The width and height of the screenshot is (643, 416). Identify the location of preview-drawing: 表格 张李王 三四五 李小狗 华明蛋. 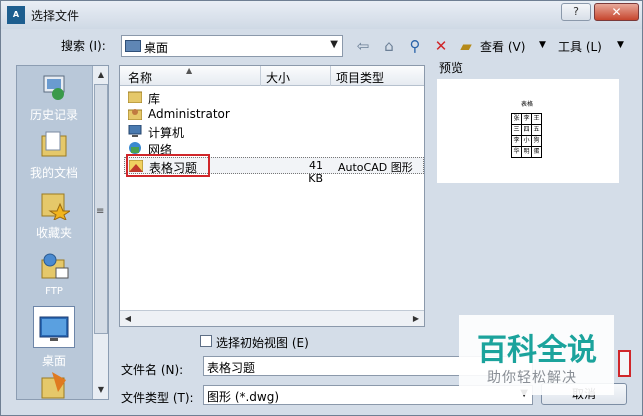
(530, 136).